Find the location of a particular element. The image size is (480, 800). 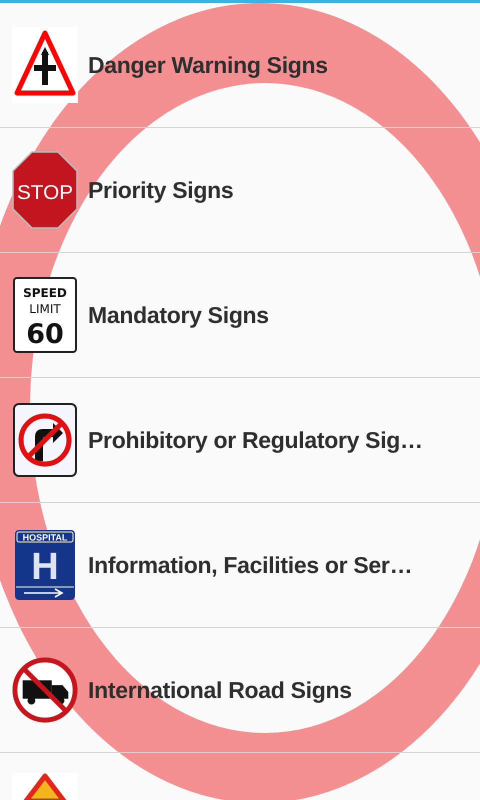

category-title: Mandatory Signs is located at coordinates (178, 315).